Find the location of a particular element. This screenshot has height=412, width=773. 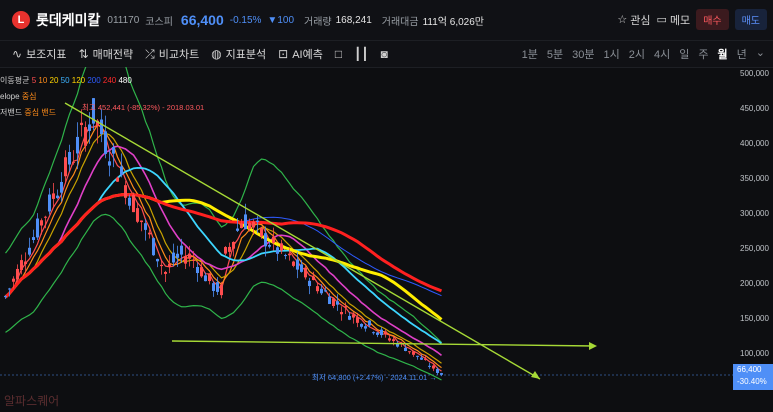

ma-periods: 5 10 20 50 120 200 240 480 is located at coordinates (82, 80).